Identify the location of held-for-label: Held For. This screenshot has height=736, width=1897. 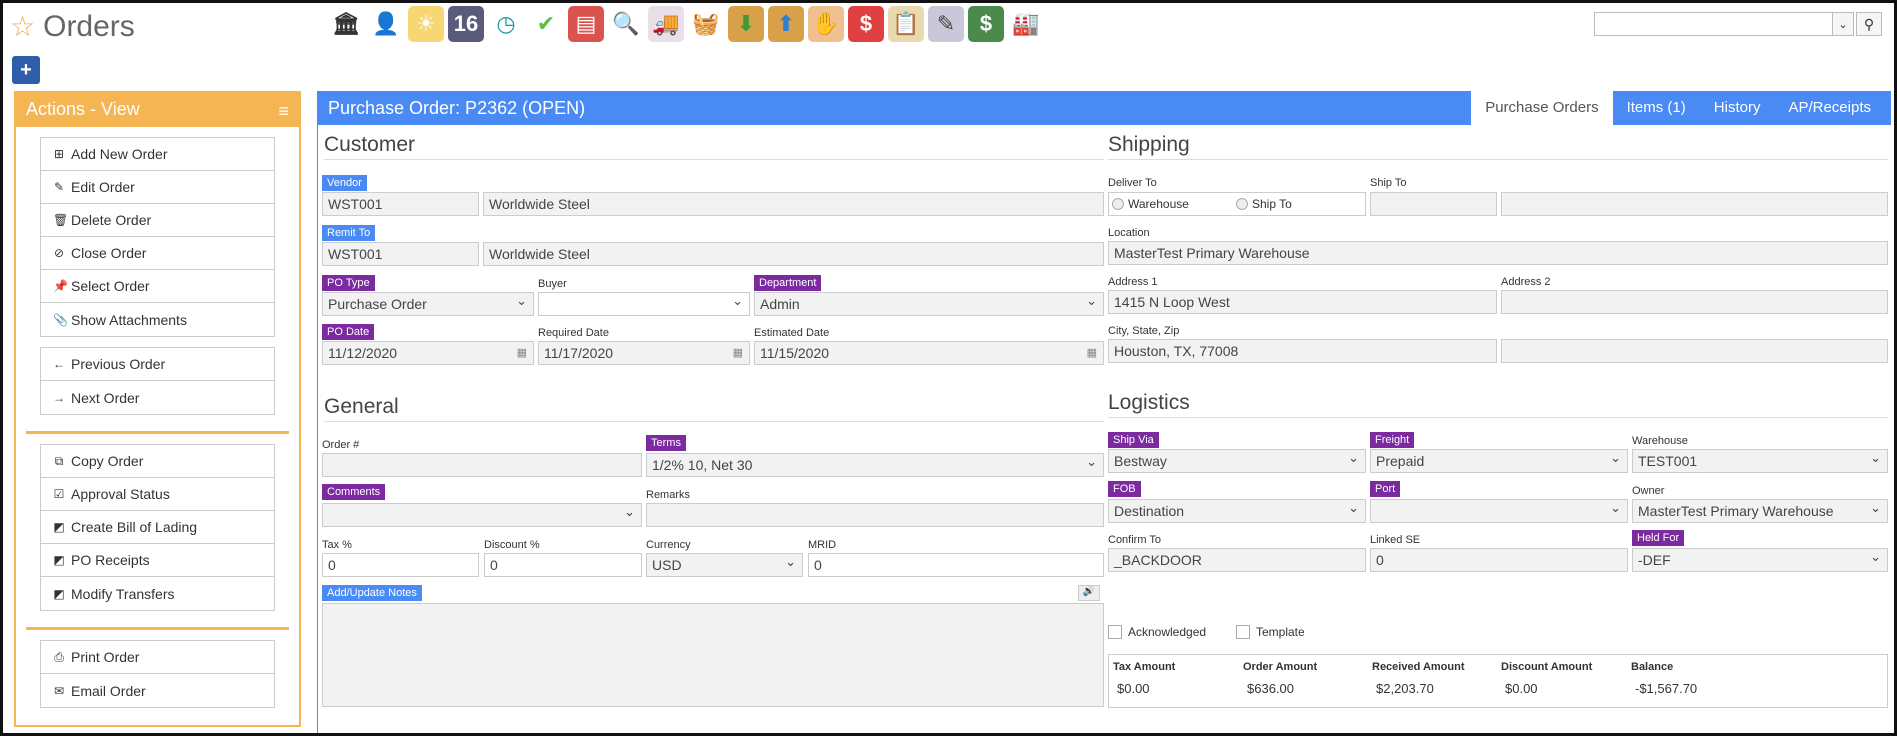
(1658, 538).